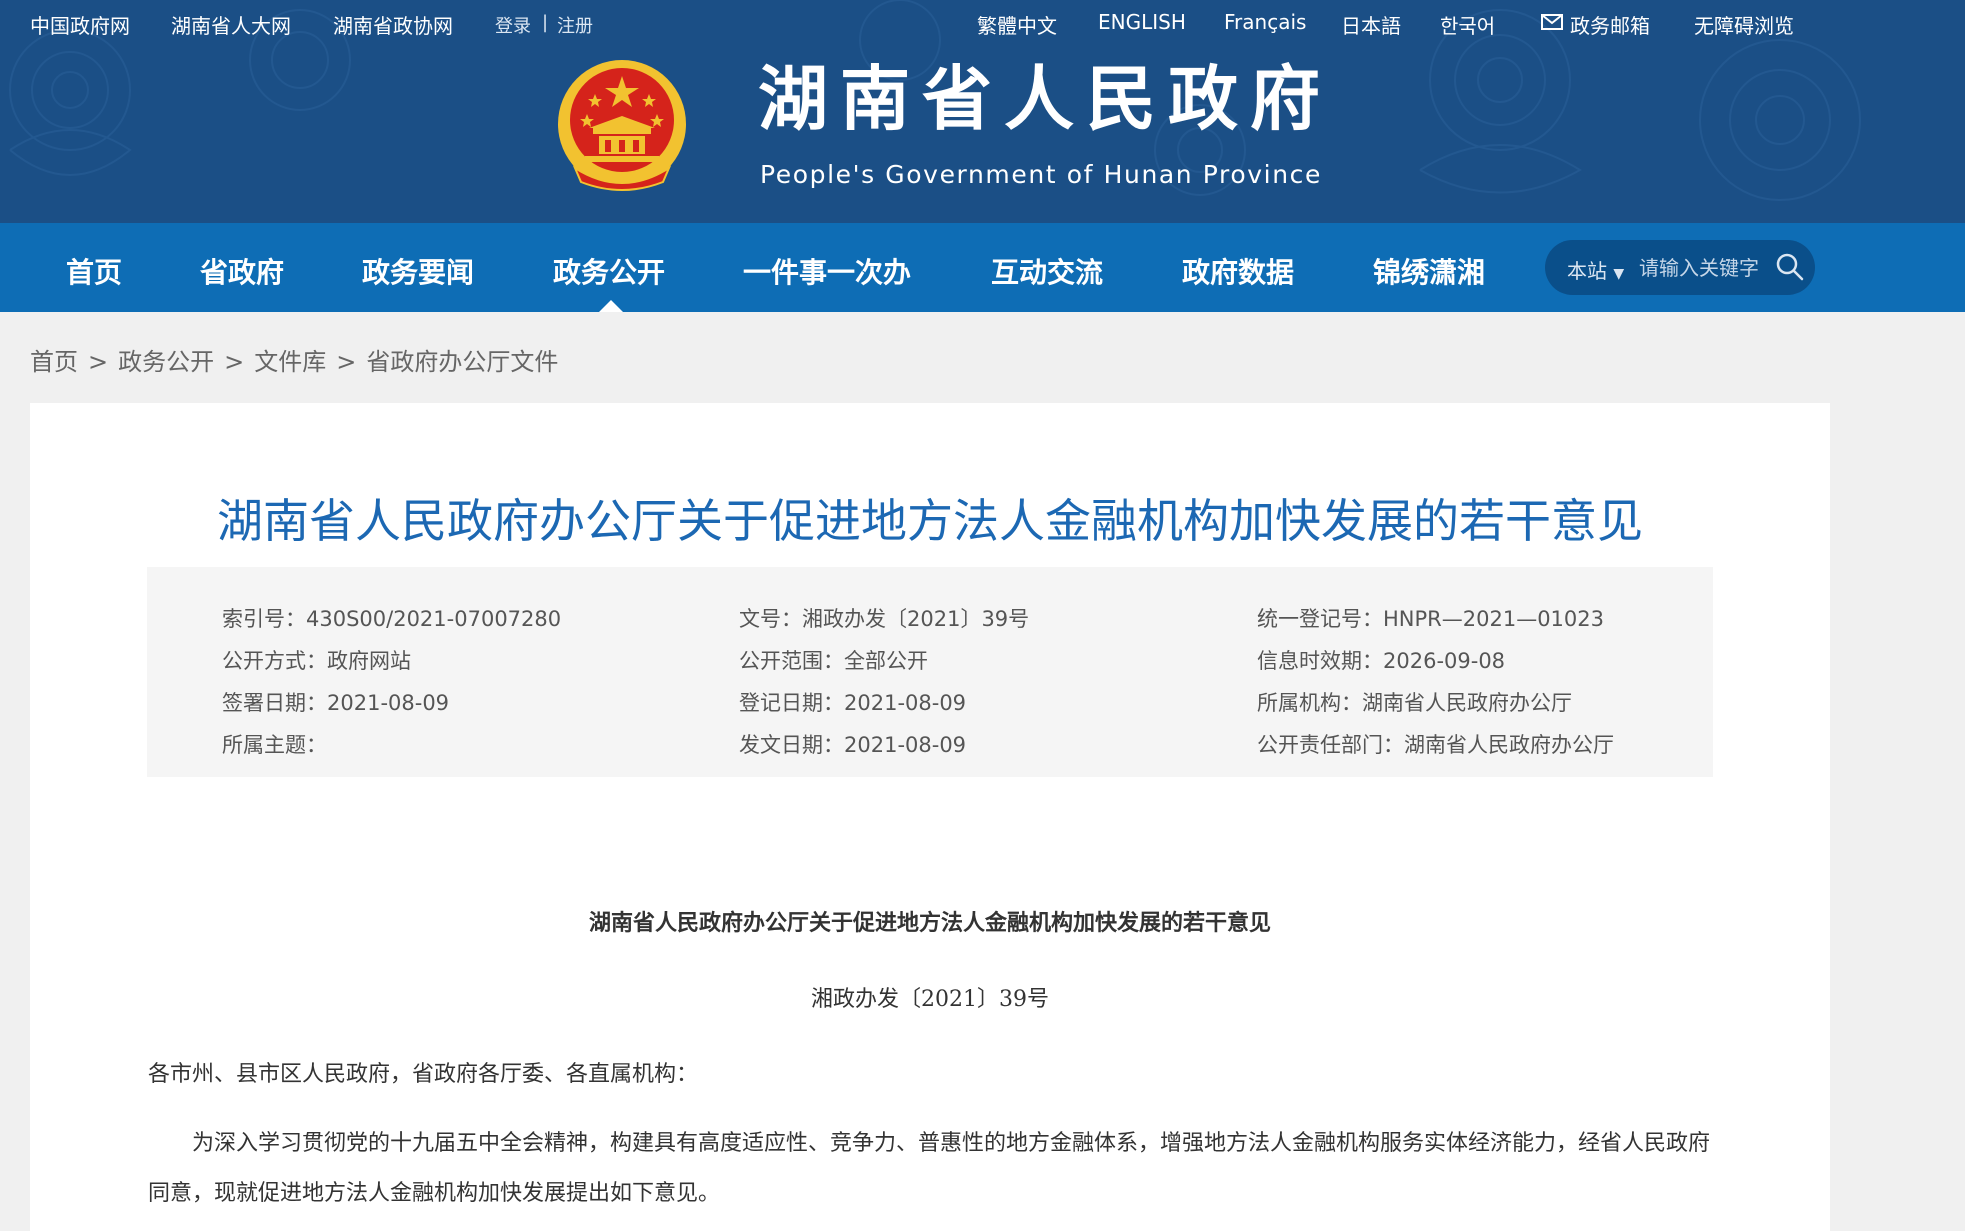  Describe the element at coordinates (392, 619) in the screenshot. I see `meta-index-no: 索引号：430S00/2021-07007280` at that location.